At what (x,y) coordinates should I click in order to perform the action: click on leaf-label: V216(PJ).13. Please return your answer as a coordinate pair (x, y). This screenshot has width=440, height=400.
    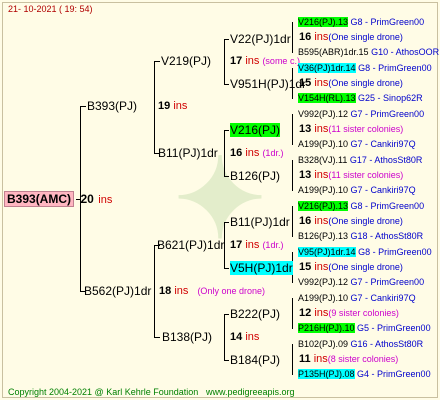
    Looking at the image, I should click on (323, 206).